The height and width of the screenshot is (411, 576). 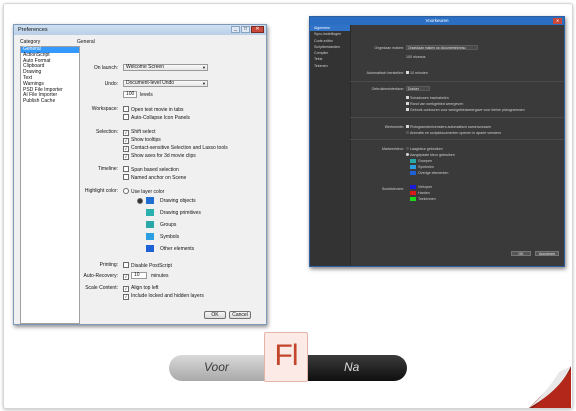 What do you see at coordinates (150, 224) in the screenshot?
I see `groups-swatch` at bounding box center [150, 224].